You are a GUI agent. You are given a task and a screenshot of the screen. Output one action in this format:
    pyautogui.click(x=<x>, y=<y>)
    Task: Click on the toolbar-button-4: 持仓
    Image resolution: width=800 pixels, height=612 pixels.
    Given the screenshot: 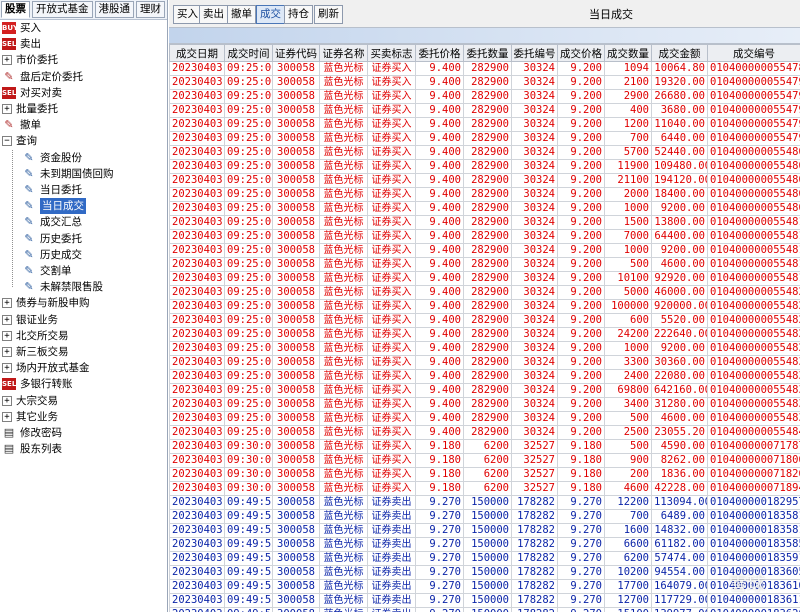 What is the action you would take?
    pyautogui.click(x=298, y=14)
    